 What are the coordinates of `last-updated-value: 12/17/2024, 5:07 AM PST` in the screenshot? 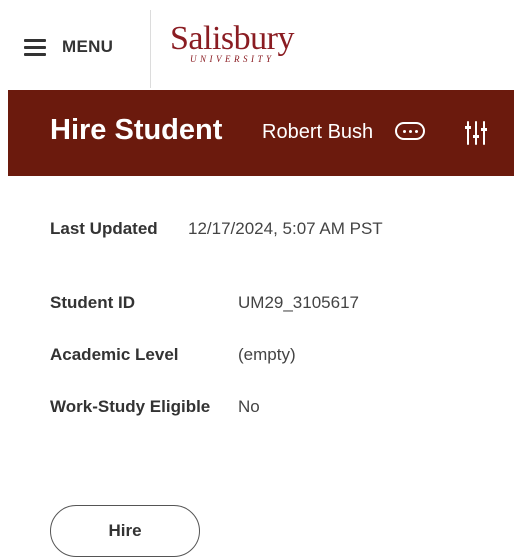 It's located at (285, 228).